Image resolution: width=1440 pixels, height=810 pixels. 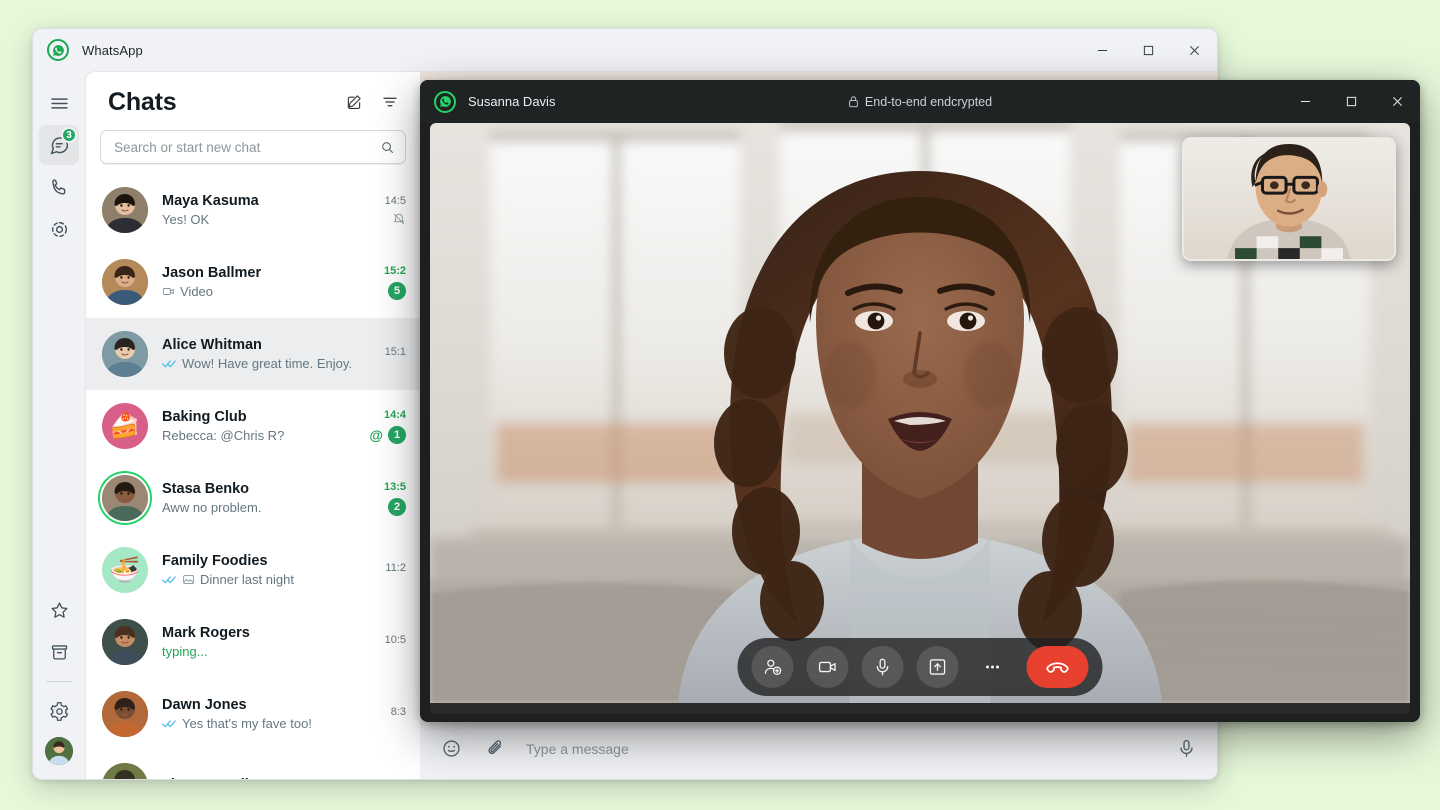 I want to click on ellipsis-icon, so click(x=993, y=667).